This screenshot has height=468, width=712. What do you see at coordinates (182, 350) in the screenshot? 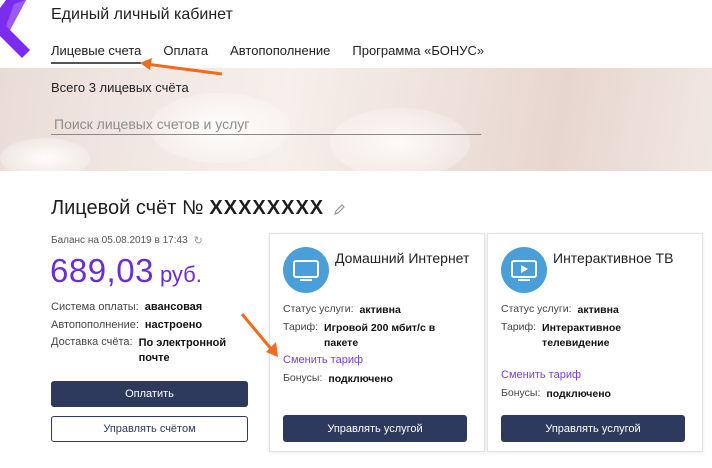
I see `delivery-value: По электронной почте` at bounding box center [182, 350].